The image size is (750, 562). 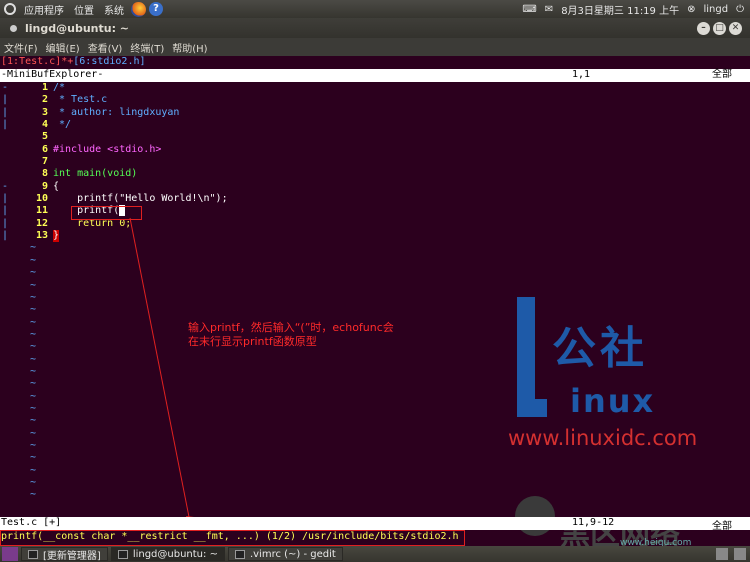 What do you see at coordinates (161, 372) in the screenshot?
I see `annotation-arrow` at bounding box center [161, 372].